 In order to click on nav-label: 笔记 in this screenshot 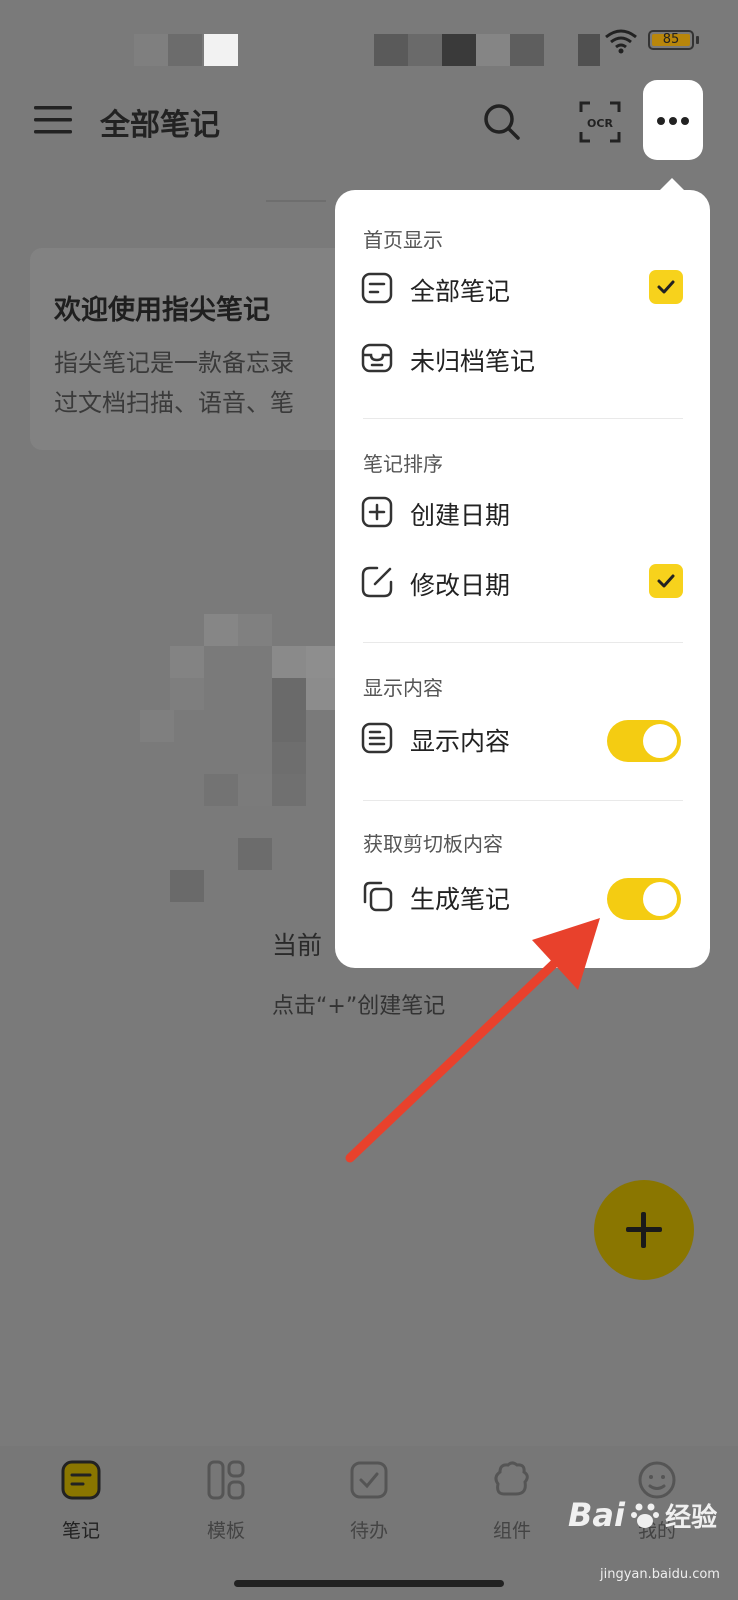, I will do `click(80, 1531)`.